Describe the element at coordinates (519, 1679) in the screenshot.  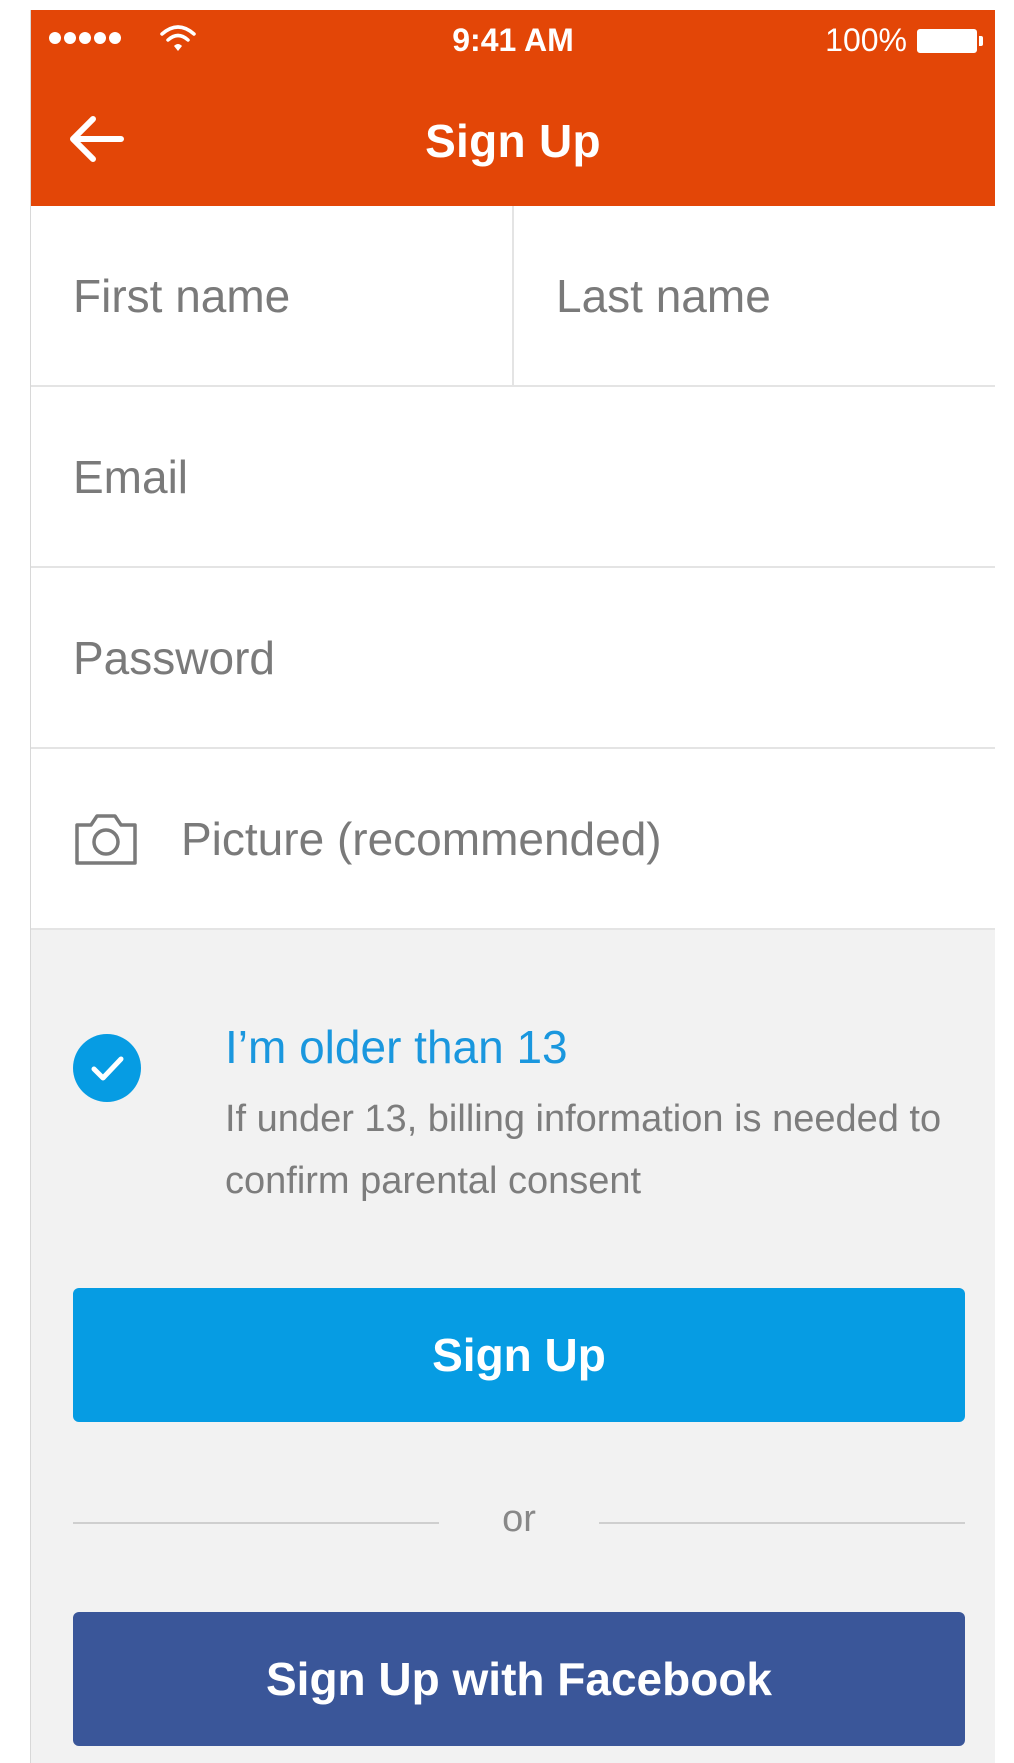
I see `facebook-sign-up-button: Sign Up with Facebook` at that location.